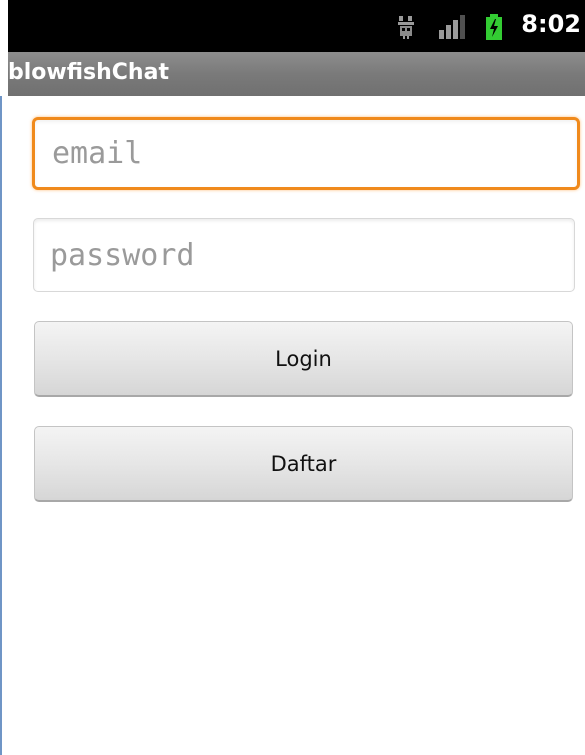 This screenshot has width=585, height=755. Describe the element at coordinates (296, 74) in the screenshot. I see `title-bar: blowfishChat` at that location.